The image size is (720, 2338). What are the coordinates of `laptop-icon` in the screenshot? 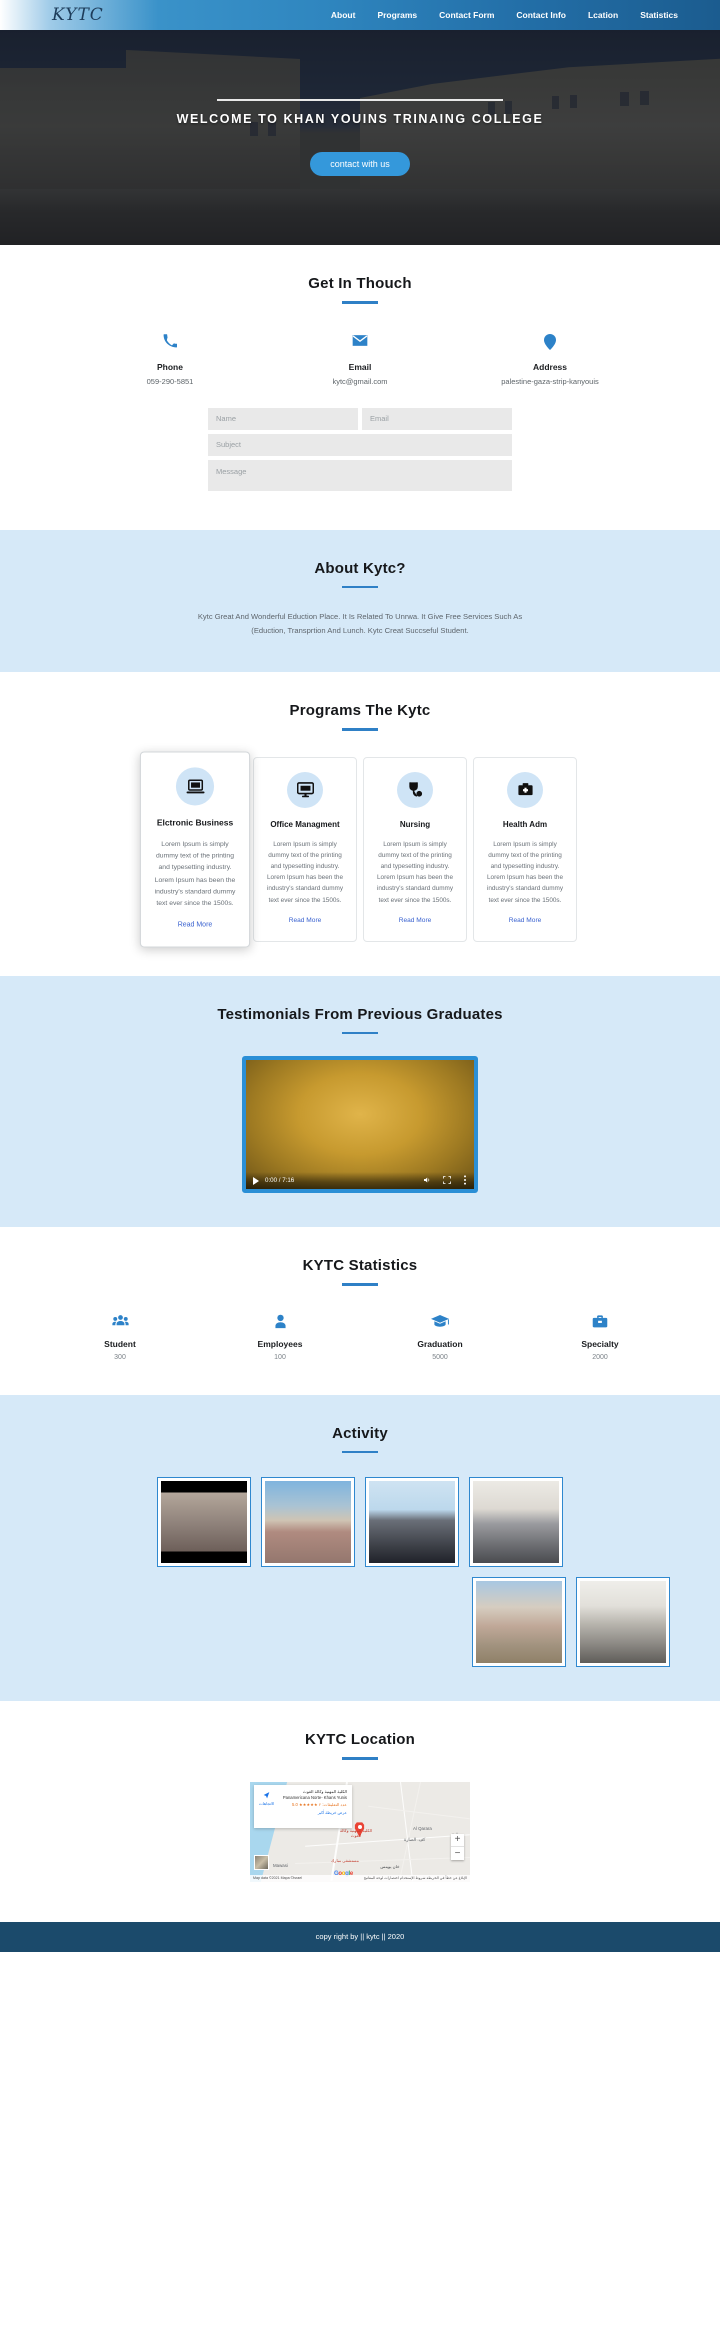 It's located at (195, 786).